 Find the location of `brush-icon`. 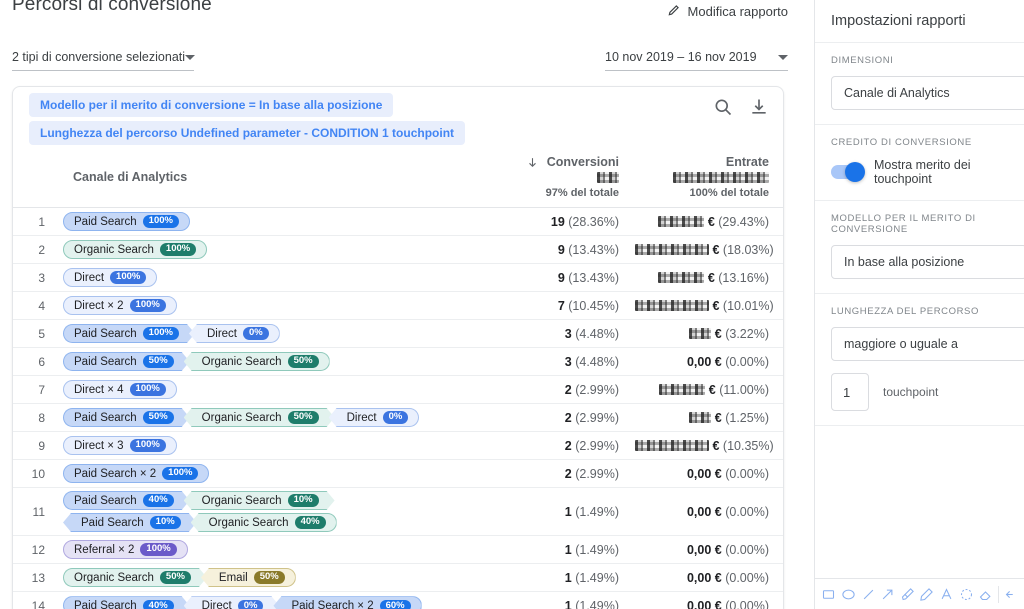

brush-icon is located at coordinates (907, 594).